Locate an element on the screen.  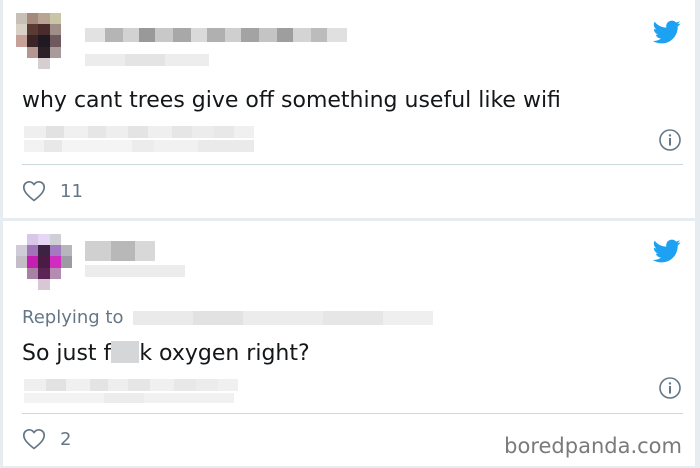
tweet-text-start: So just f is located at coordinates (67, 353).